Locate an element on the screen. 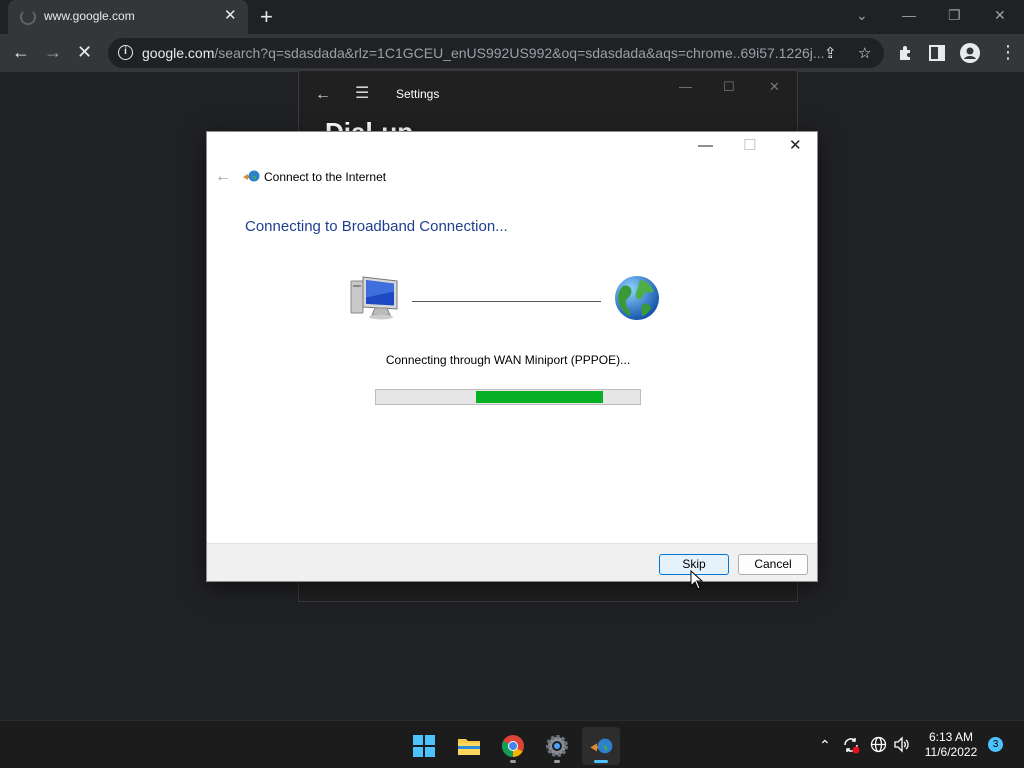  tab-title: www.google.com is located at coordinates (89, 16).